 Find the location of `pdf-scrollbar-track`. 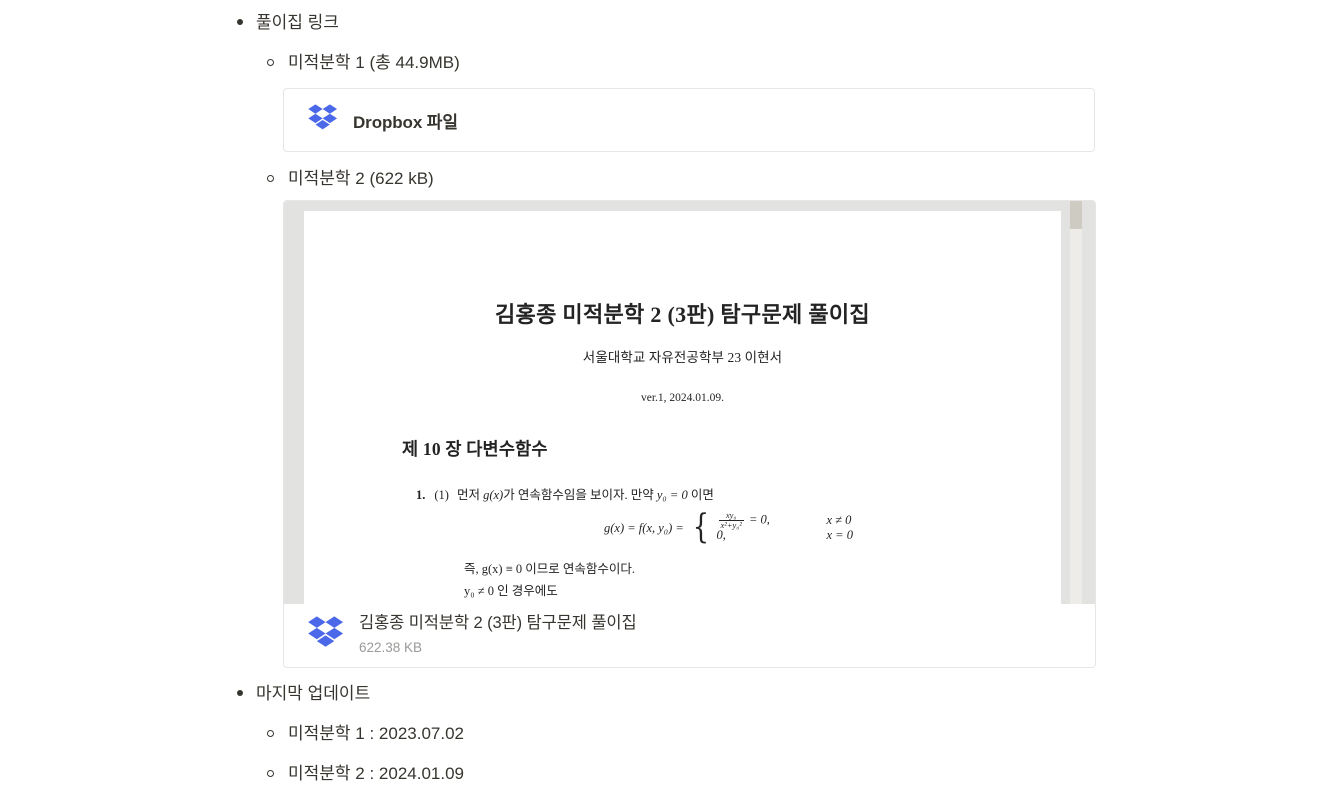

pdf-scrollbar-track is located at coordinates (1076, 402).